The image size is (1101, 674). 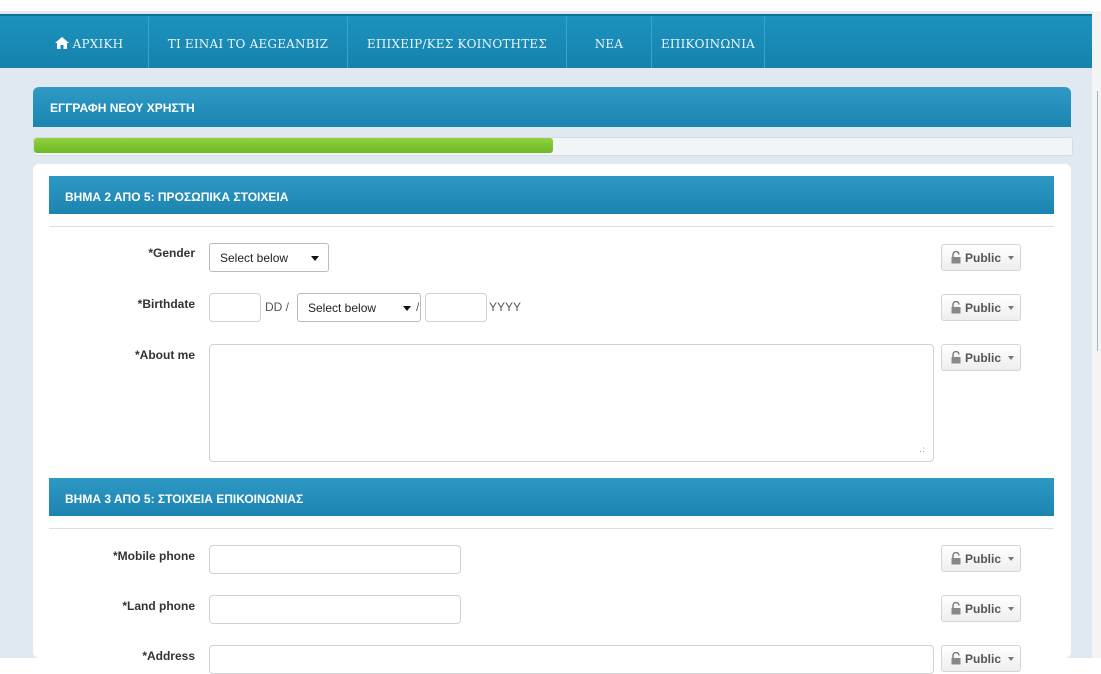 What do you see at coordinates (609, 42) in the screenshot?
I see `nav-news: ΝΕΑ` at bounding box center [609, 42].